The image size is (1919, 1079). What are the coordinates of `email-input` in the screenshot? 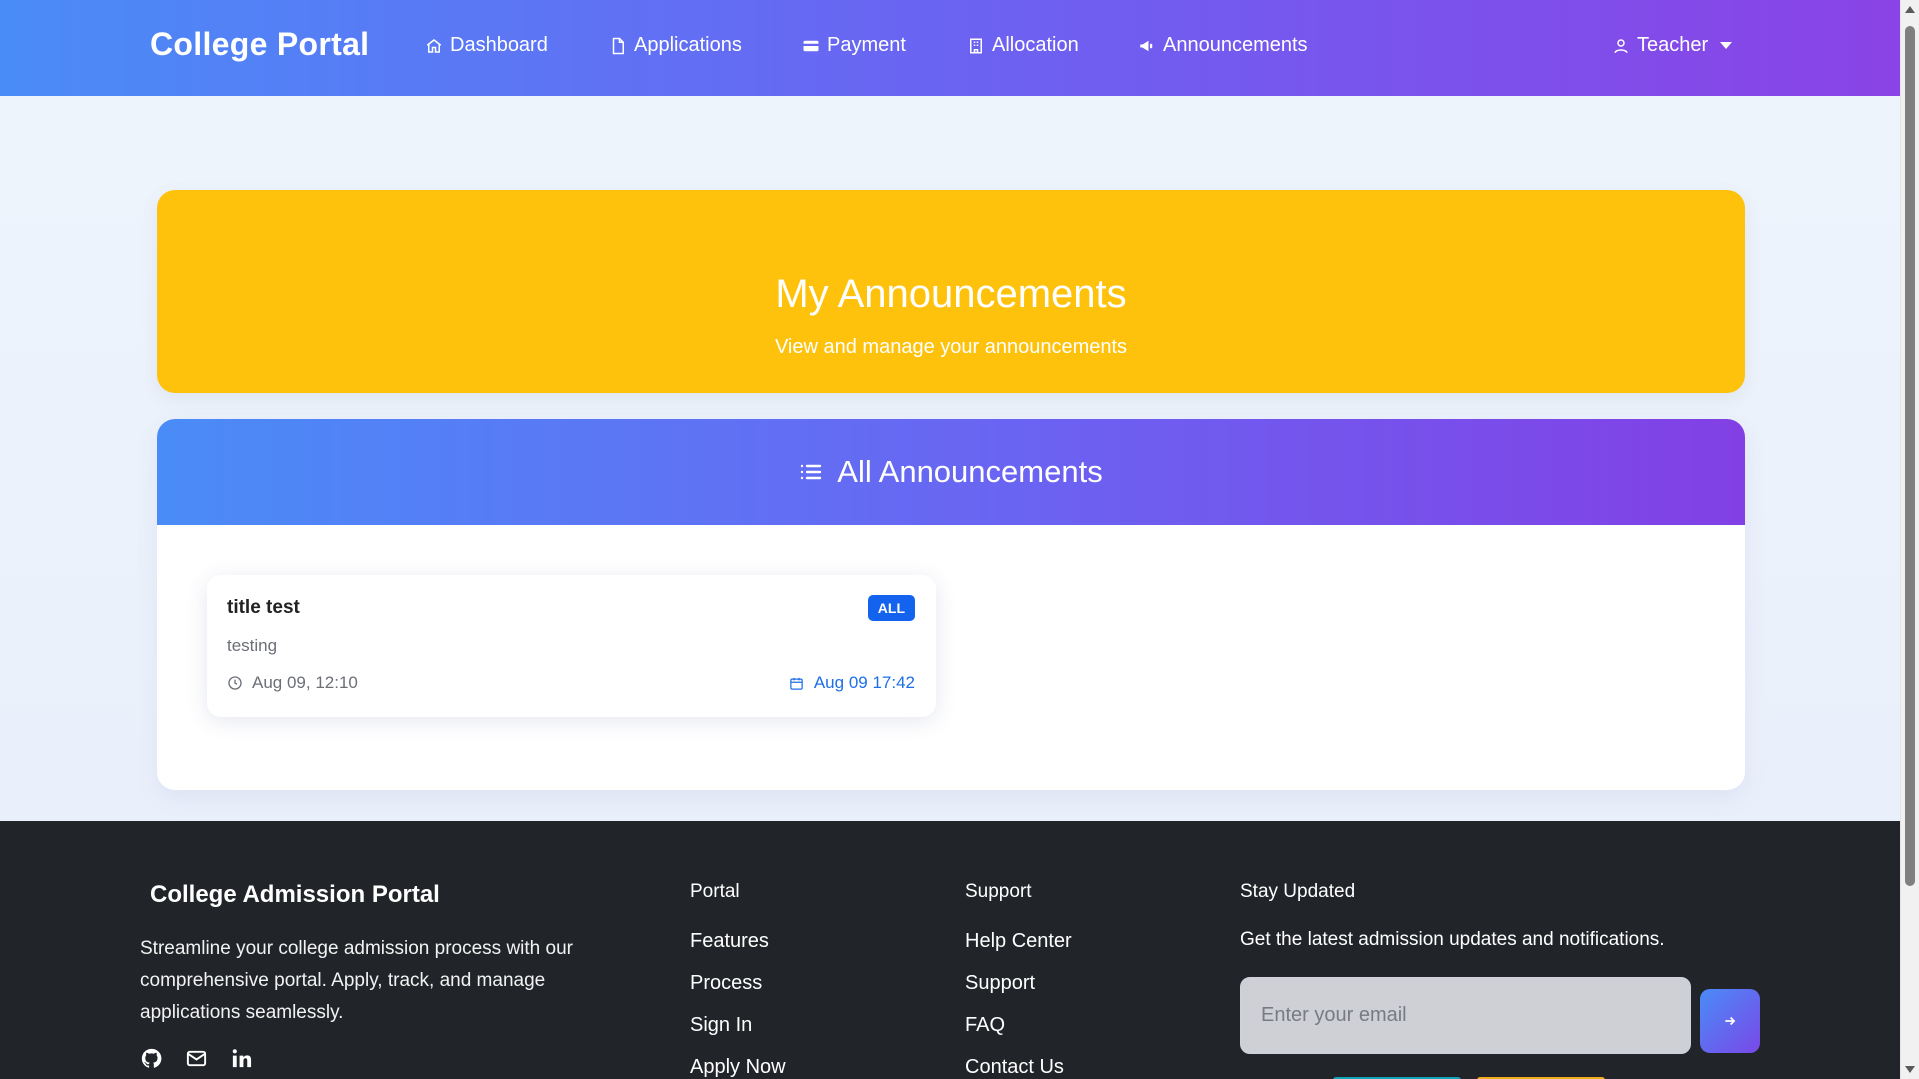 It's located at (1465, 1015).